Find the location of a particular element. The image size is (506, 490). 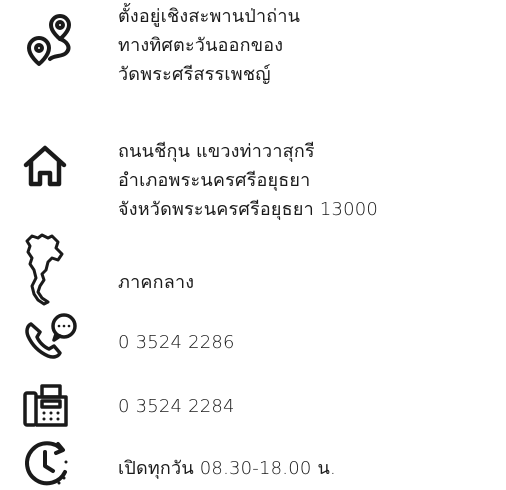

fax-text: 0 3524 2284 is located at coordinates (176, 406).